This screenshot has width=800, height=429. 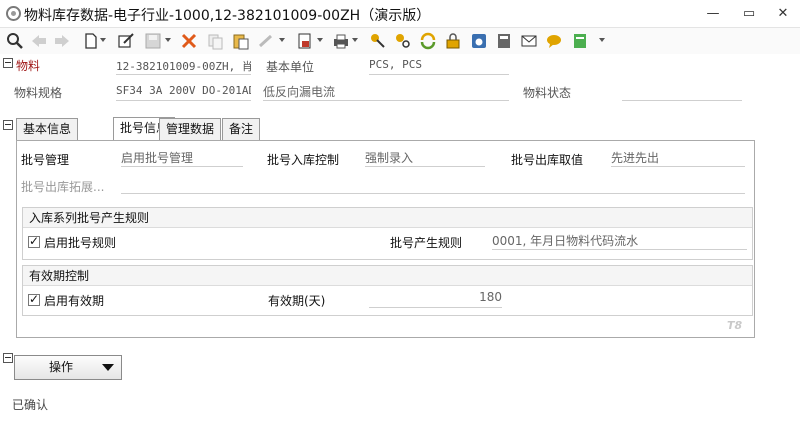 What do you see at coordinates (13, 13) in the screenshot?
I see `app-logo-icon` at bounding box center [13, 13].